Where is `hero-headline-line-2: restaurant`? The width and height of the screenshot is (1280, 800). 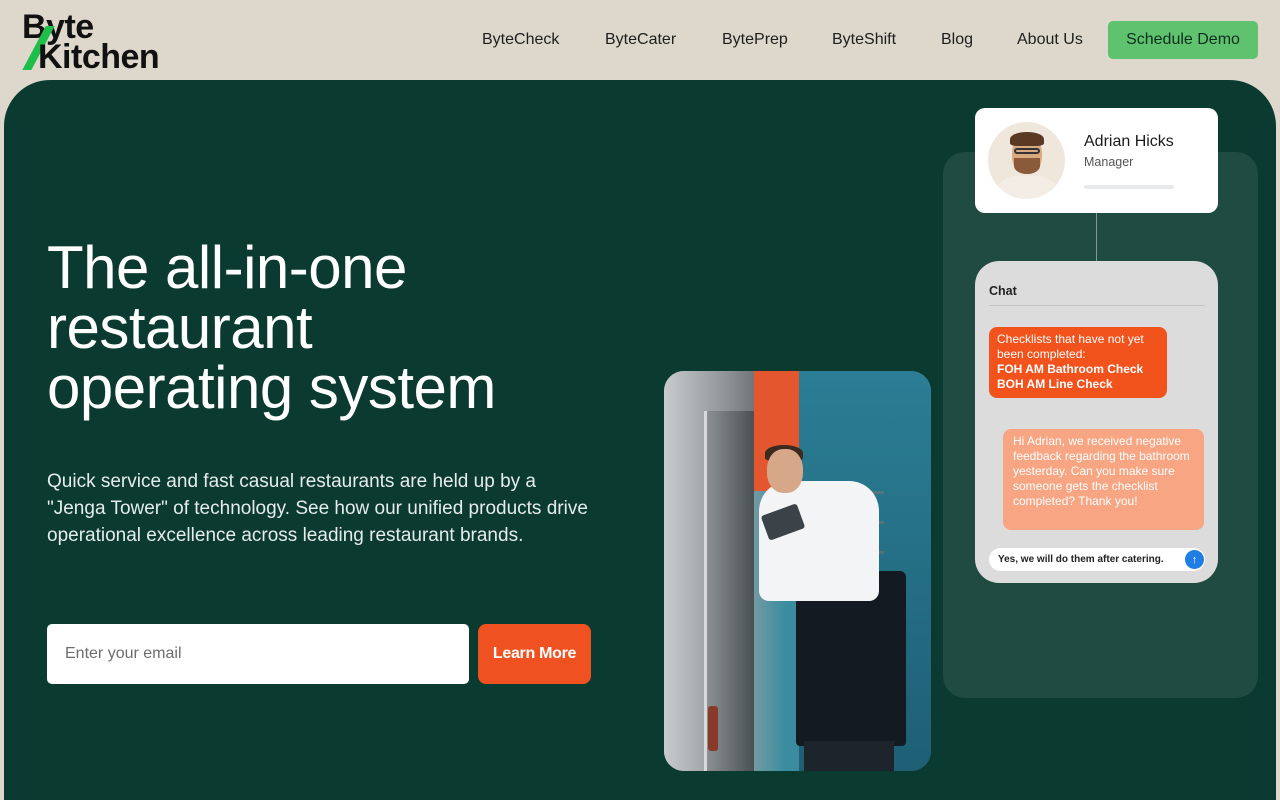 hero-headline-line-2: restaurant is located at coordinates (180, 327).